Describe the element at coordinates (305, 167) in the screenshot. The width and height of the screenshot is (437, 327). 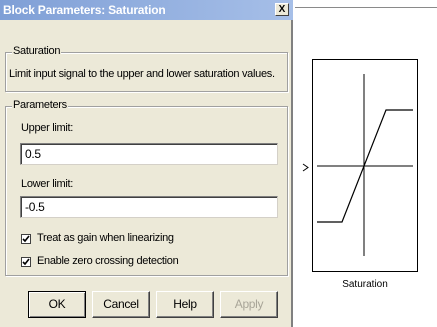
I see `input-port-icon` at that location.